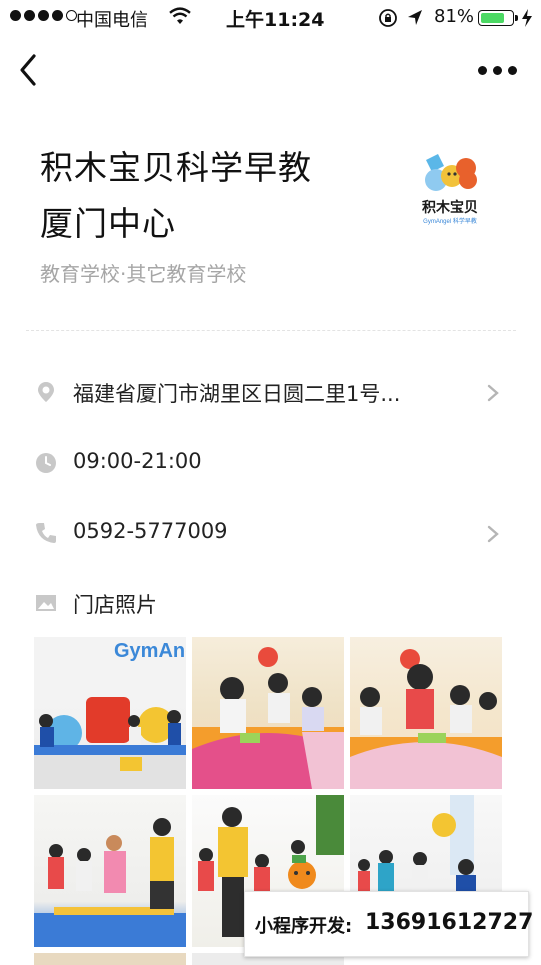  I want to click on hours-text: 09:00-21:00, so click(137, 461).